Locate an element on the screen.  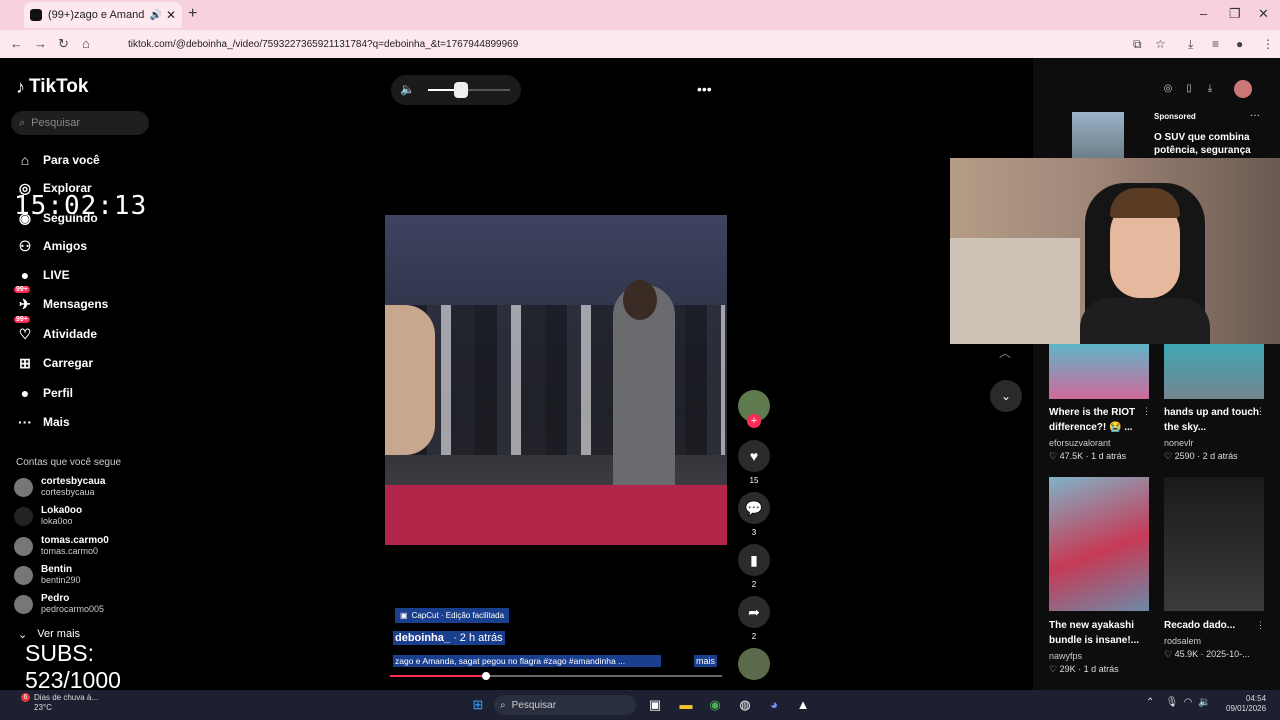
nav-perfil: ● Perfil is located at coordinates (44, 393).